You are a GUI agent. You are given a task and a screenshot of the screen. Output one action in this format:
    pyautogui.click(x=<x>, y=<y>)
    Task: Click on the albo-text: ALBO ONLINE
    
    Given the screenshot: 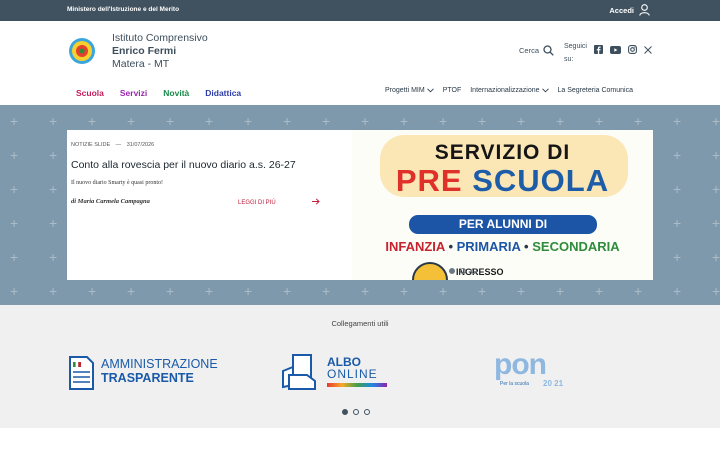 What is the action you would take?
    pyautogui.click(x=357, y=371)
    